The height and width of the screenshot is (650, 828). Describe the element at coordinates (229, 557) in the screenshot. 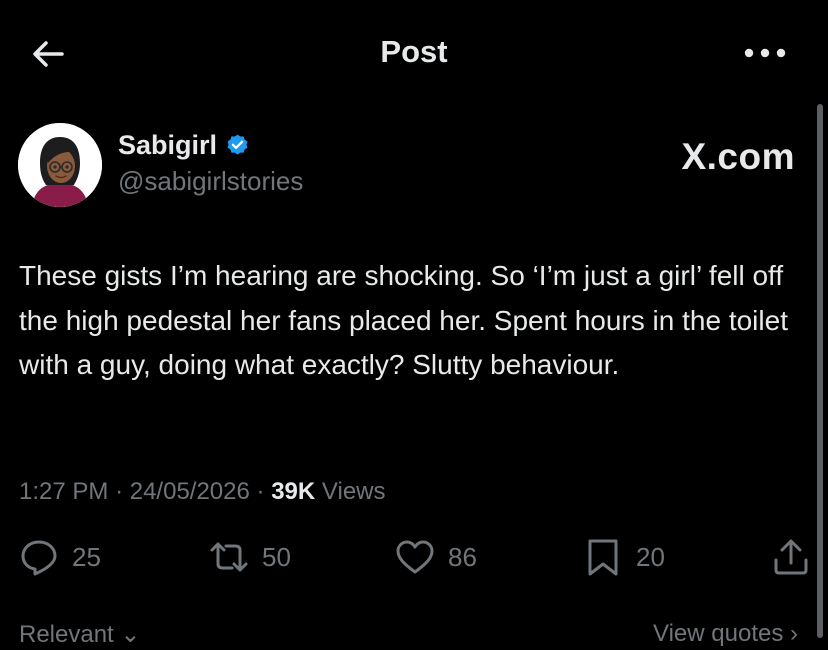

I see `repost-icon` at that location.